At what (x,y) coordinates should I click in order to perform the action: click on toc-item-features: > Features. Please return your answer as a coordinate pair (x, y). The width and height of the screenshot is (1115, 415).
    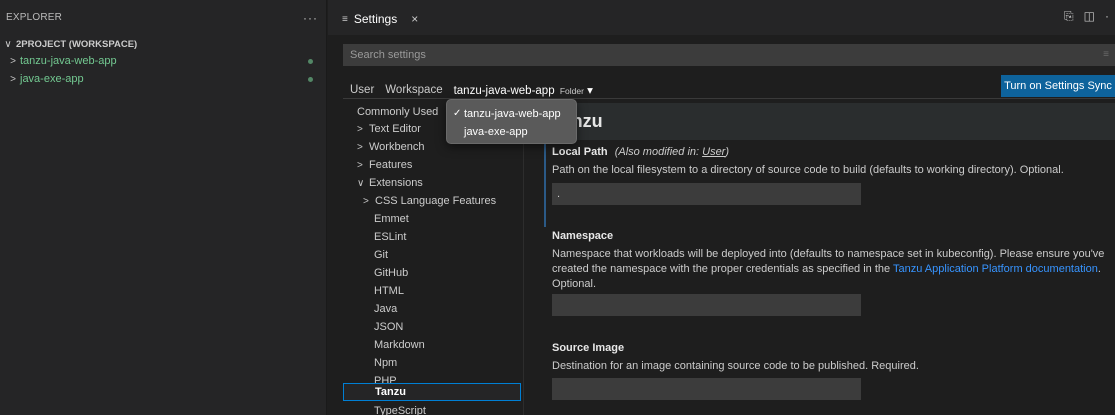
    Looking at the image, I should click on (384, 165).